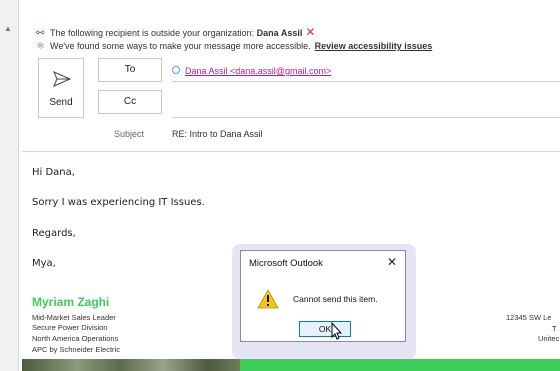  Describe the element at coordinates (71, 302) in the screenshot. I see `signature-name: Myriam Zaghi` at that location.